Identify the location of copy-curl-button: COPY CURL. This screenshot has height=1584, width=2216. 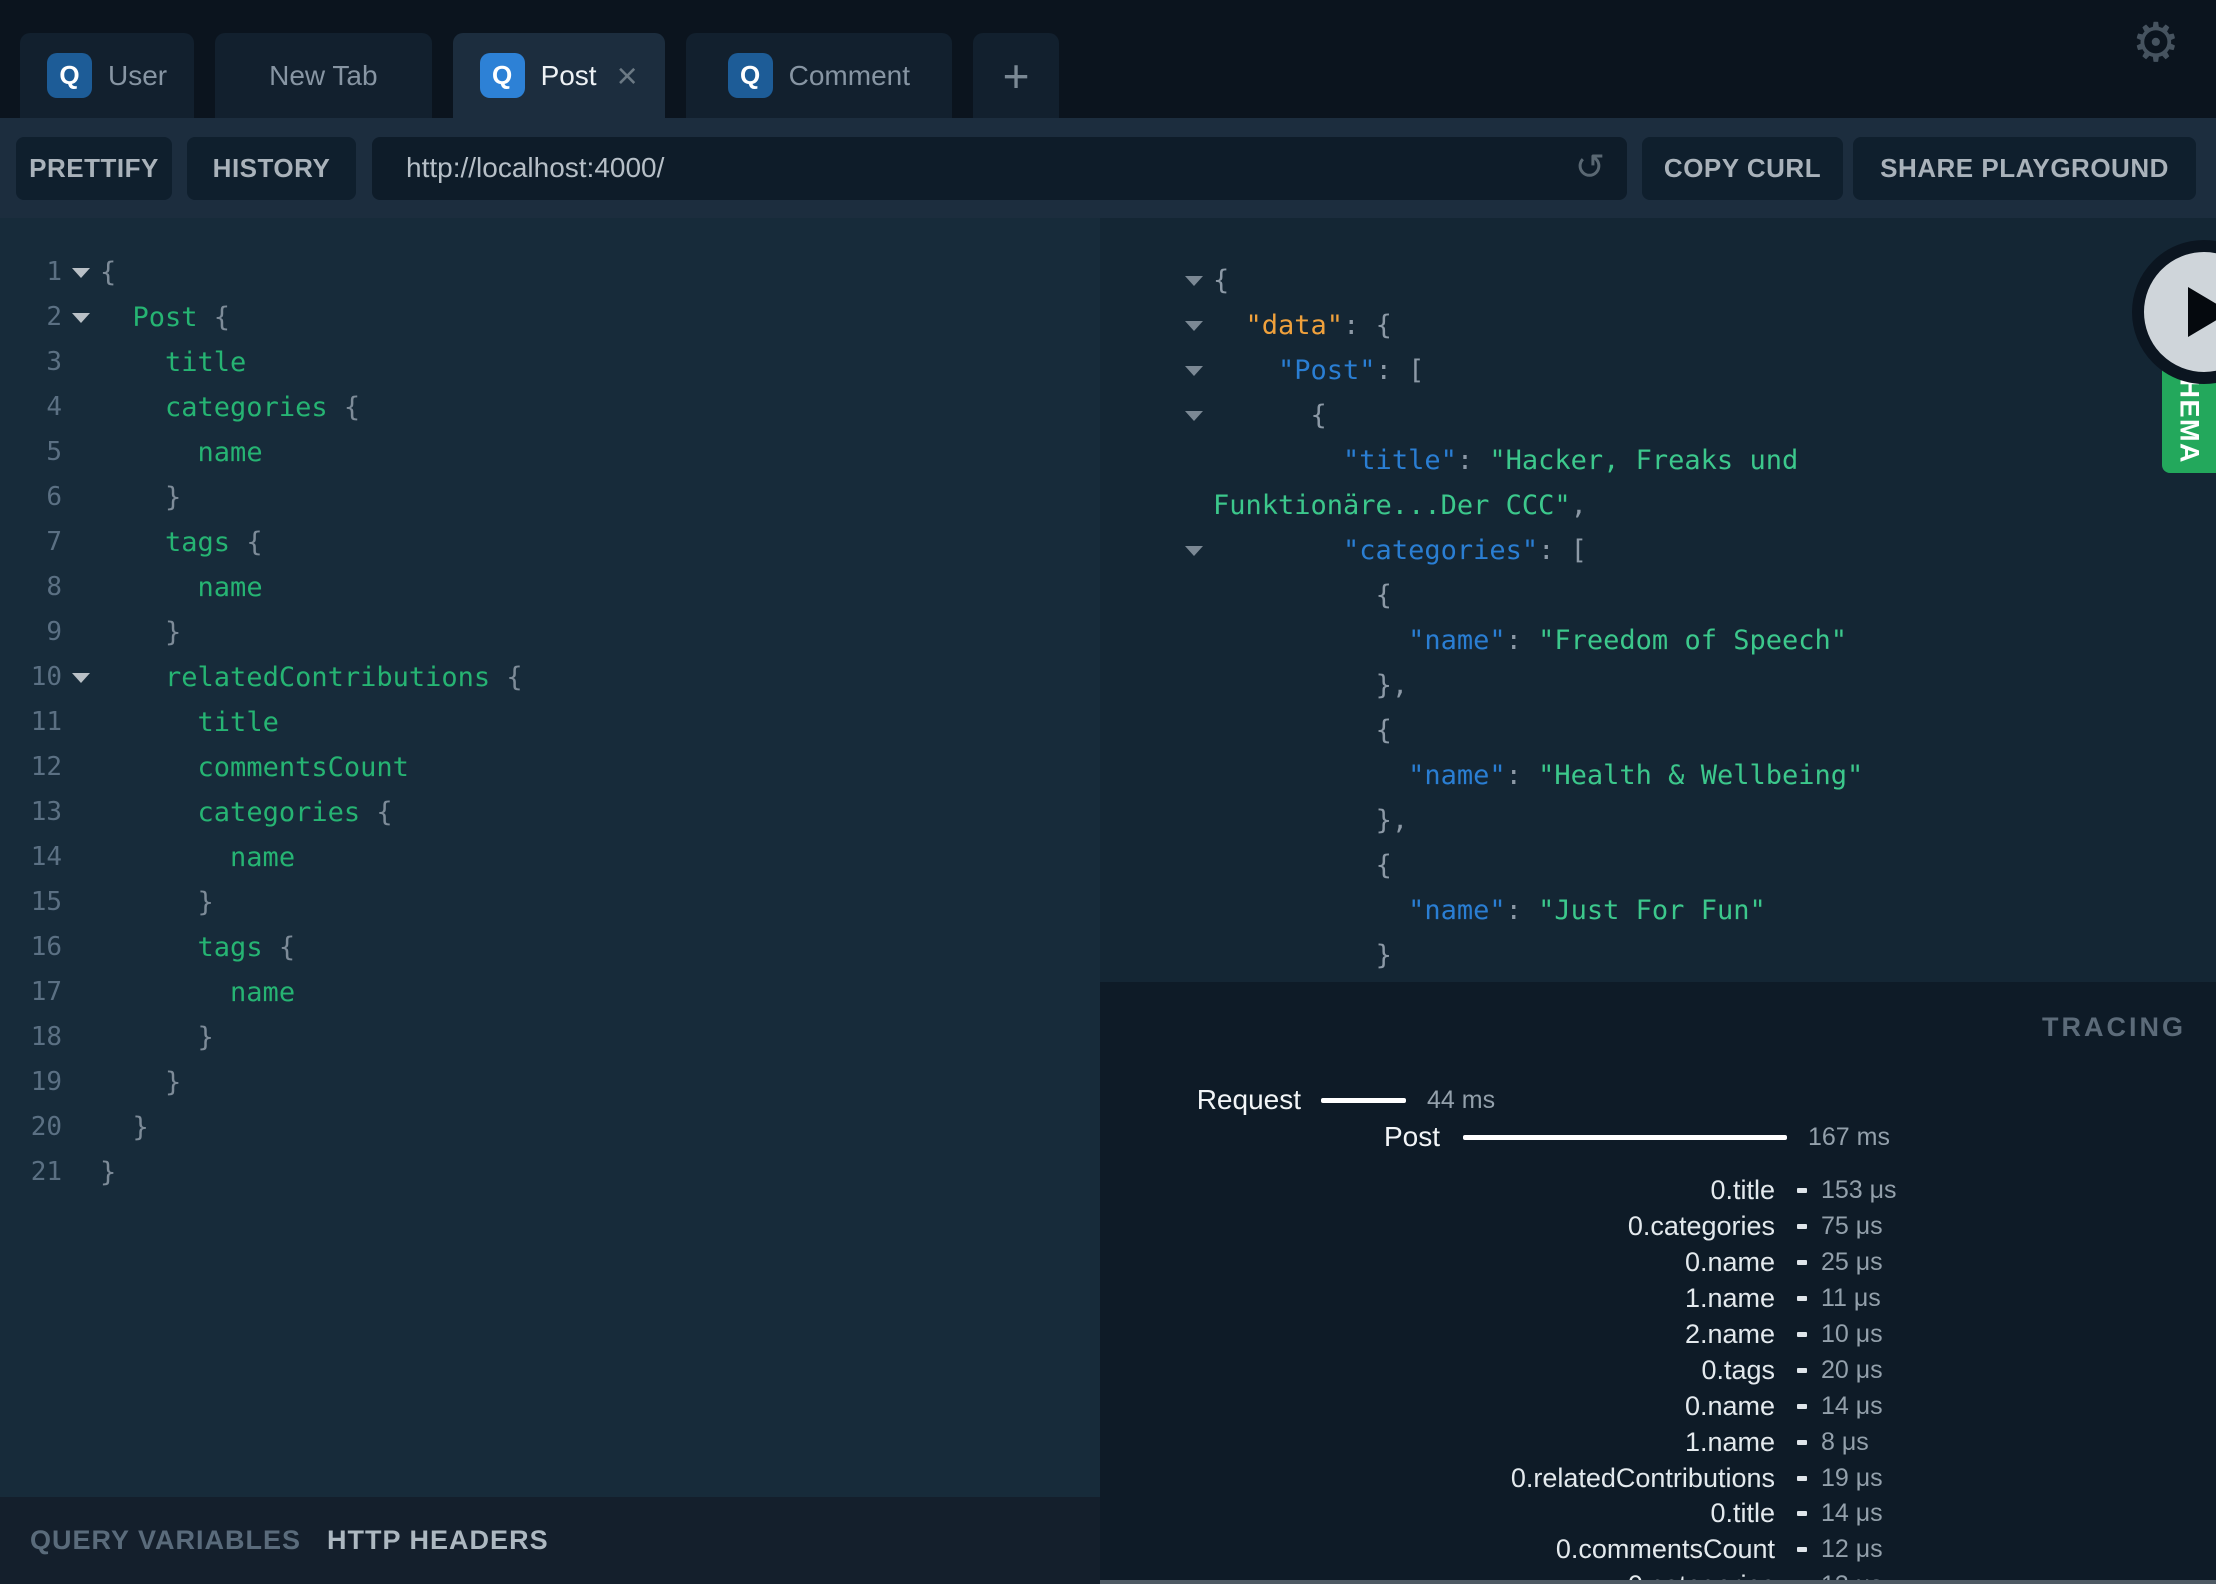
(1742, 168).